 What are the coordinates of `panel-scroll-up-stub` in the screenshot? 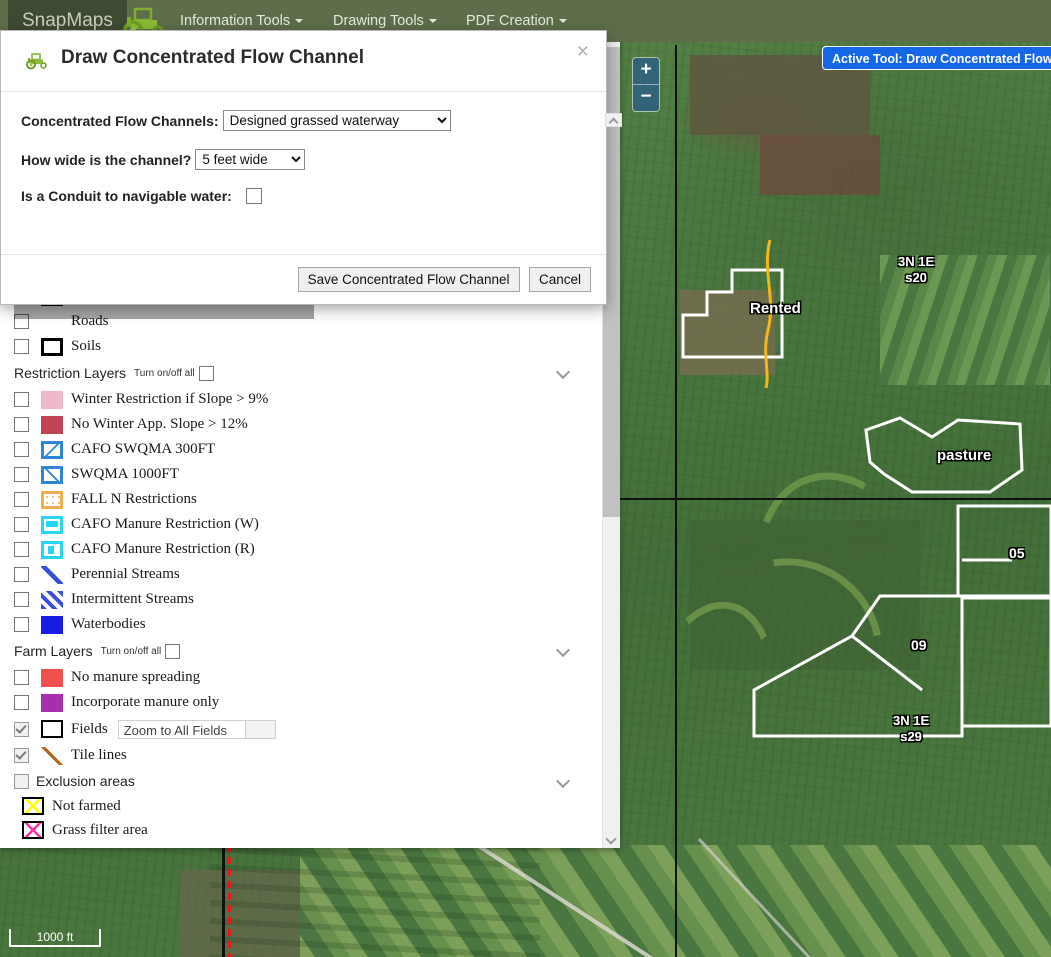 It's located at (613, 120).